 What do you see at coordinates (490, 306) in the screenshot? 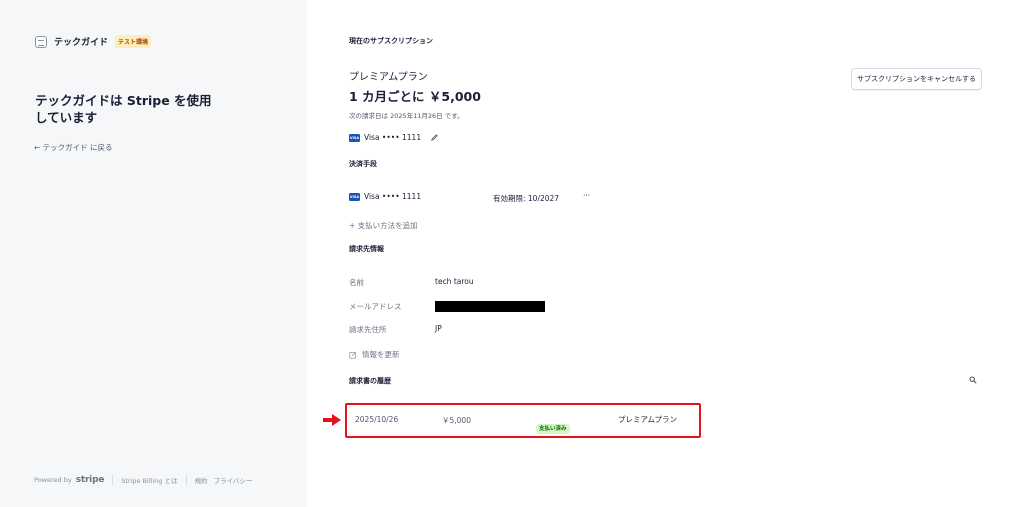
I see `redacted-email` at bounding box center [490, 306].